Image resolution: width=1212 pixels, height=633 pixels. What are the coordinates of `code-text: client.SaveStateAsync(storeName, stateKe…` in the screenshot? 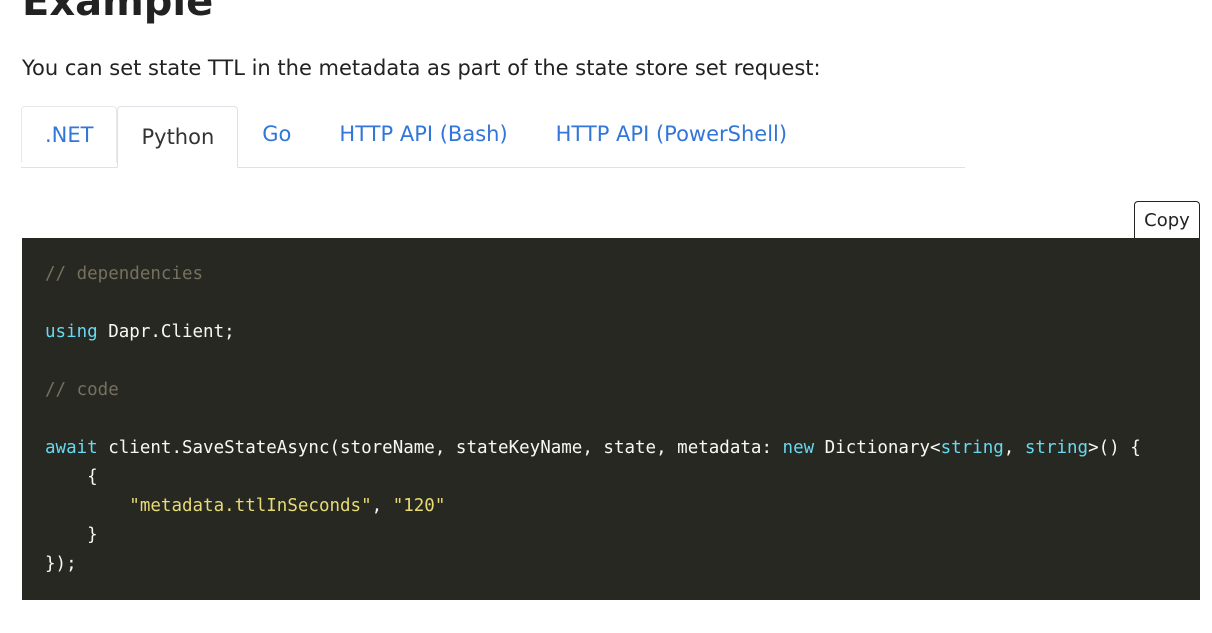 It's located at (440, 448).